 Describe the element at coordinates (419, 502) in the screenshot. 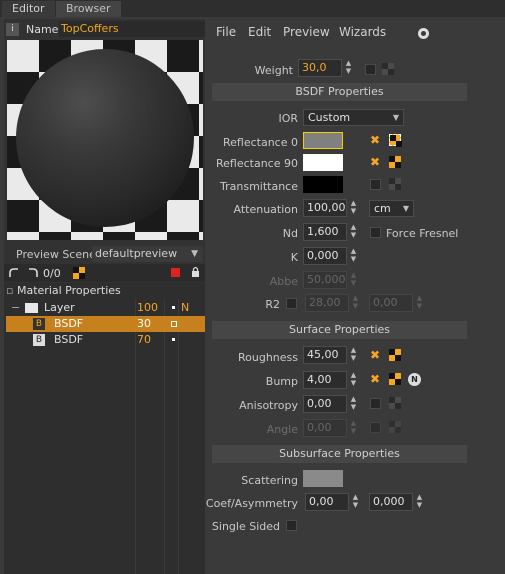

I see `asymmetry-stepper: ▲ ▼` at that location.